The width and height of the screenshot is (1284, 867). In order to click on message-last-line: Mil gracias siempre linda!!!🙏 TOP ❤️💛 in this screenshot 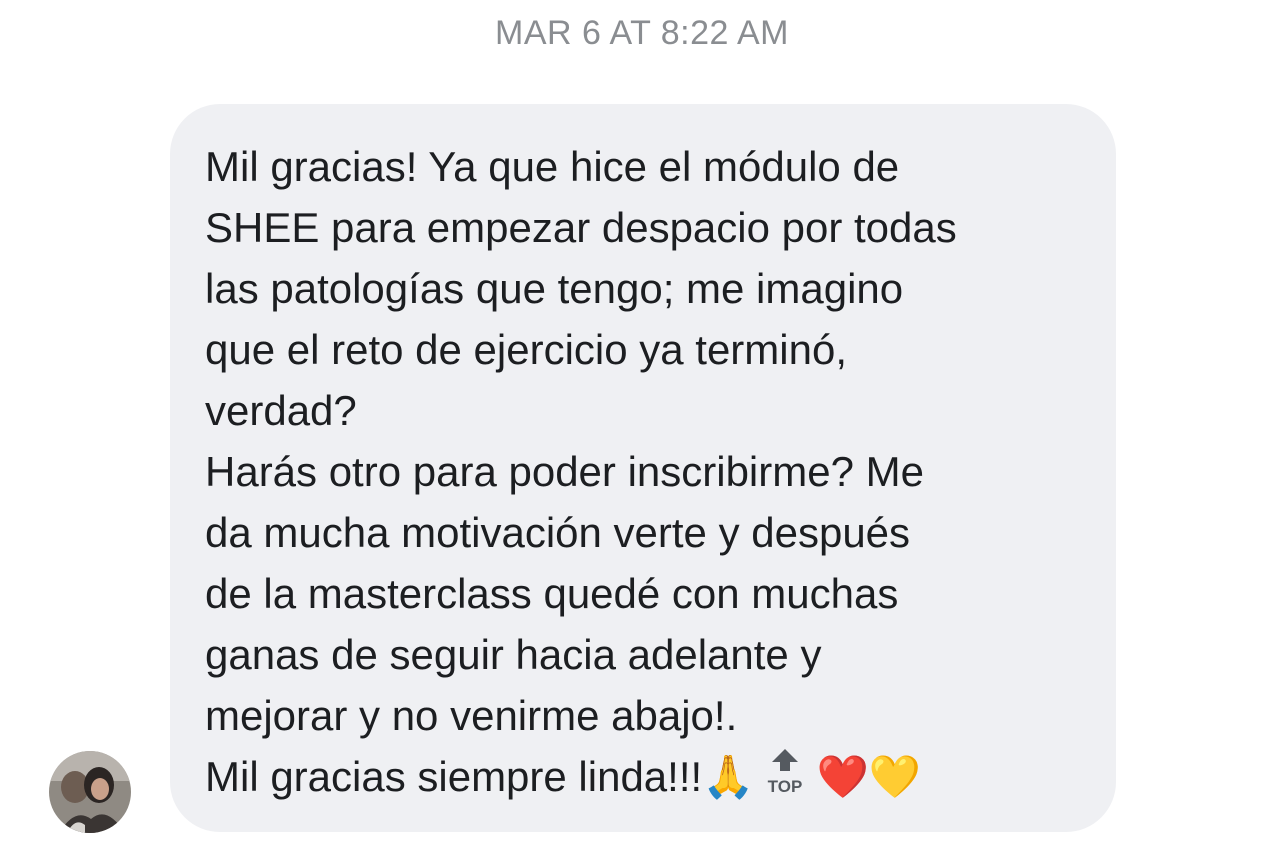, I will do `click(645, 776)`.